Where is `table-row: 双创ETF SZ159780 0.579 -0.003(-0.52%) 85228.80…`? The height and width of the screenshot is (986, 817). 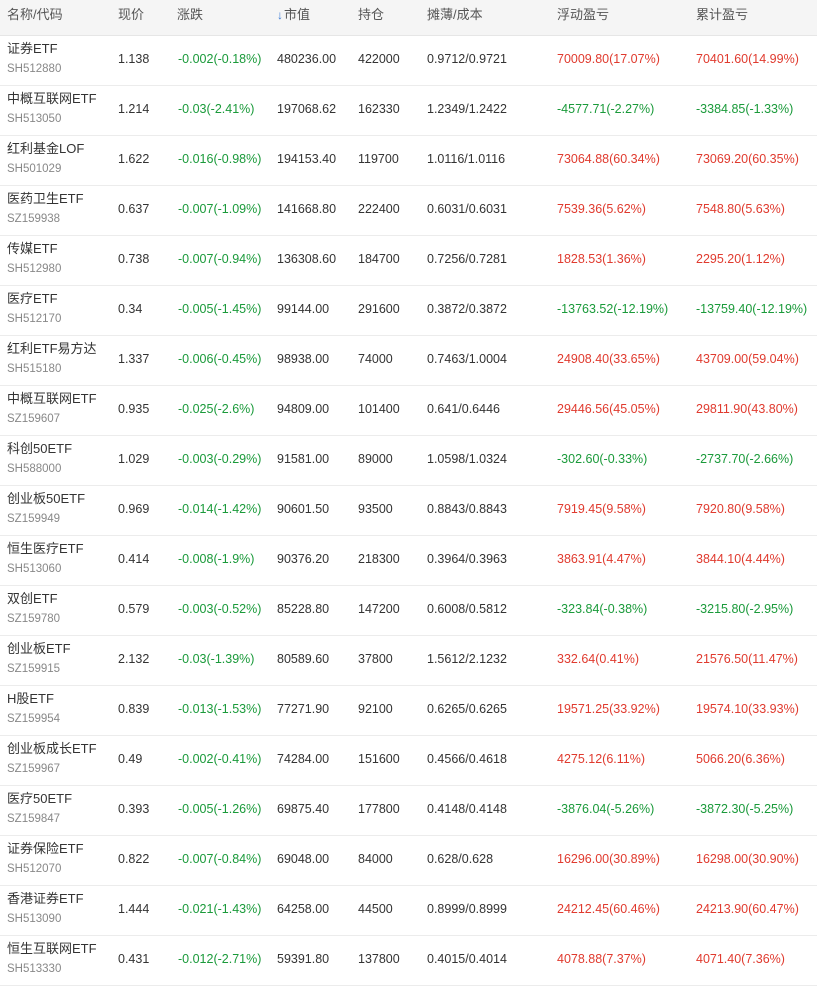 table-row: 双创ETF SZ159780 0.579 -0.003(-0.52%) 85228.80… is located at coordinates (408, 611).